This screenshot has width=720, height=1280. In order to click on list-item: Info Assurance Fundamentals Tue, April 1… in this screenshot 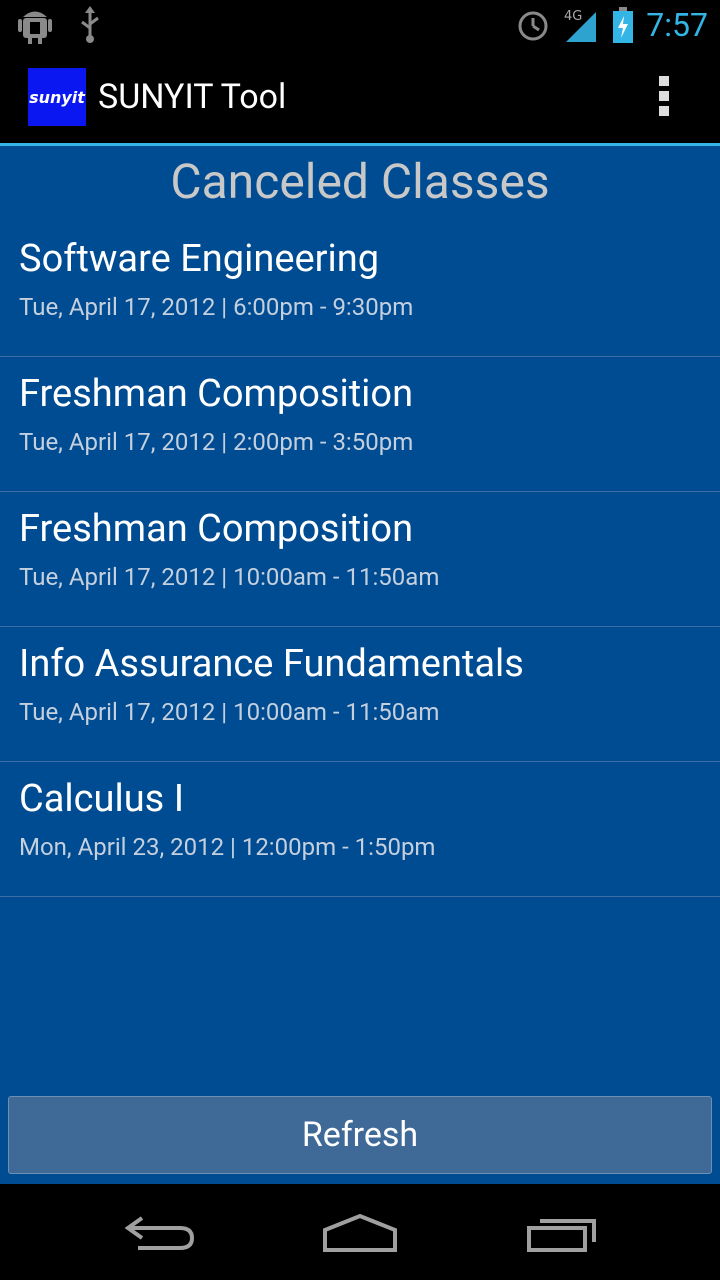, I will do `click(360, 694)`.